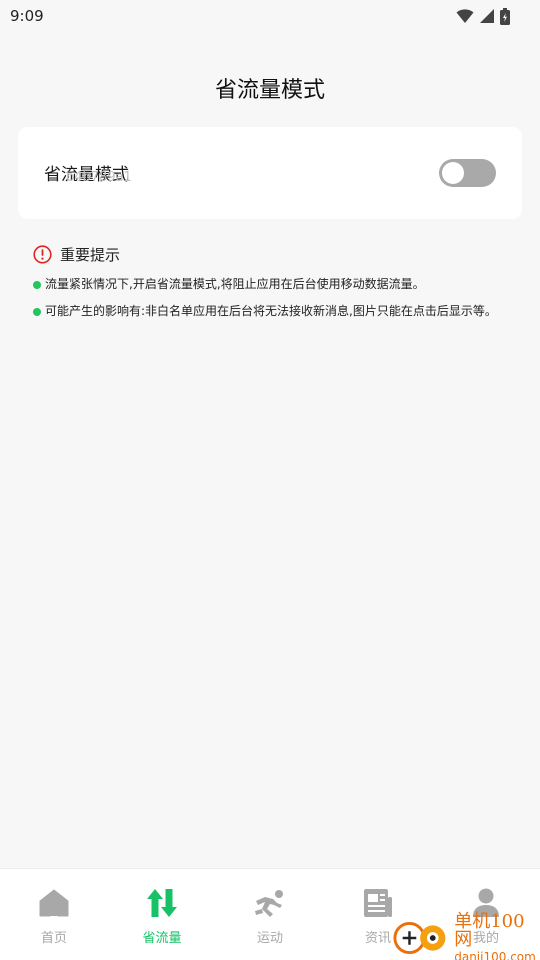  I want to click on notice-title: 重要提示, so click(90, 255).